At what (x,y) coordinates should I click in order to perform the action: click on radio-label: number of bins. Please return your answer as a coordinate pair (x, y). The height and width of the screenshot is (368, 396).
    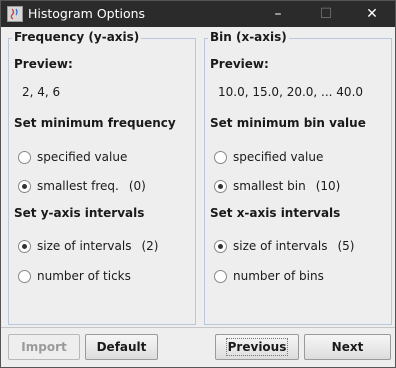
    Looking at the image, I should click on (278, 276).